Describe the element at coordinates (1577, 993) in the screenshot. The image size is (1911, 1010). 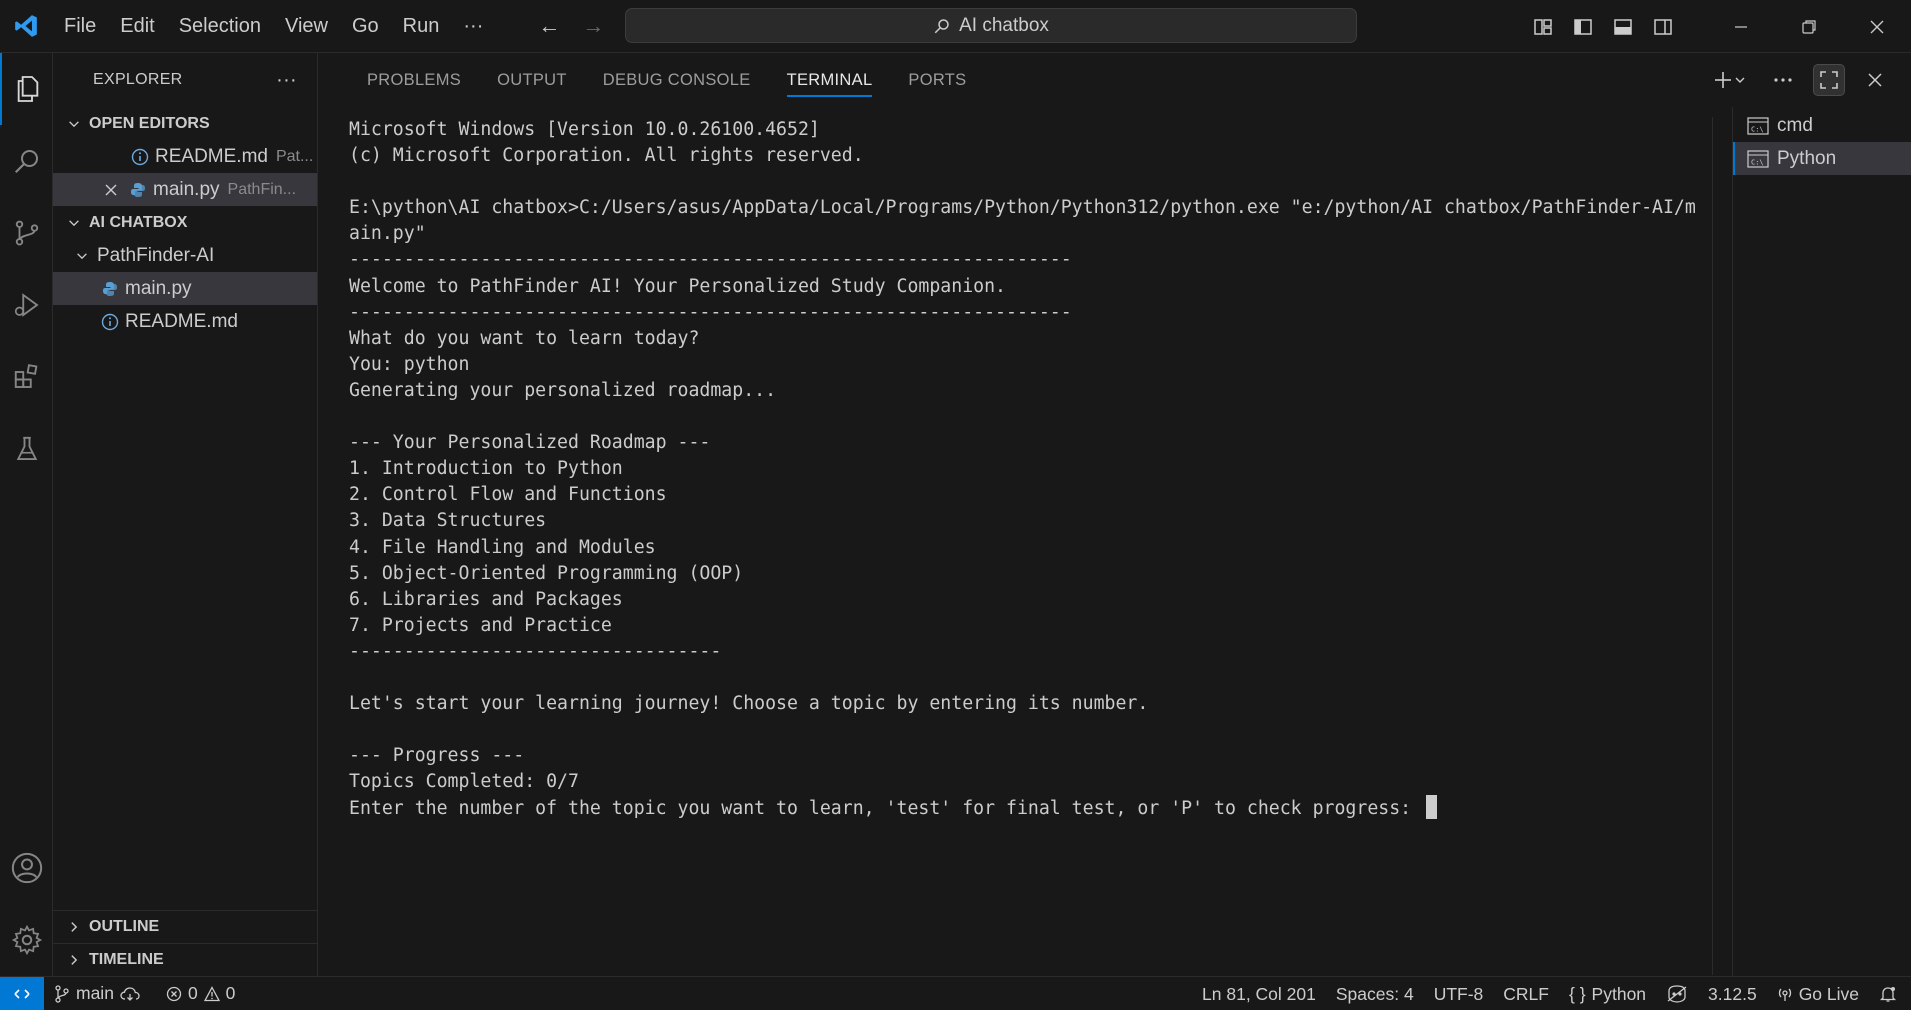
I see `braces-icon: { }` at that location.